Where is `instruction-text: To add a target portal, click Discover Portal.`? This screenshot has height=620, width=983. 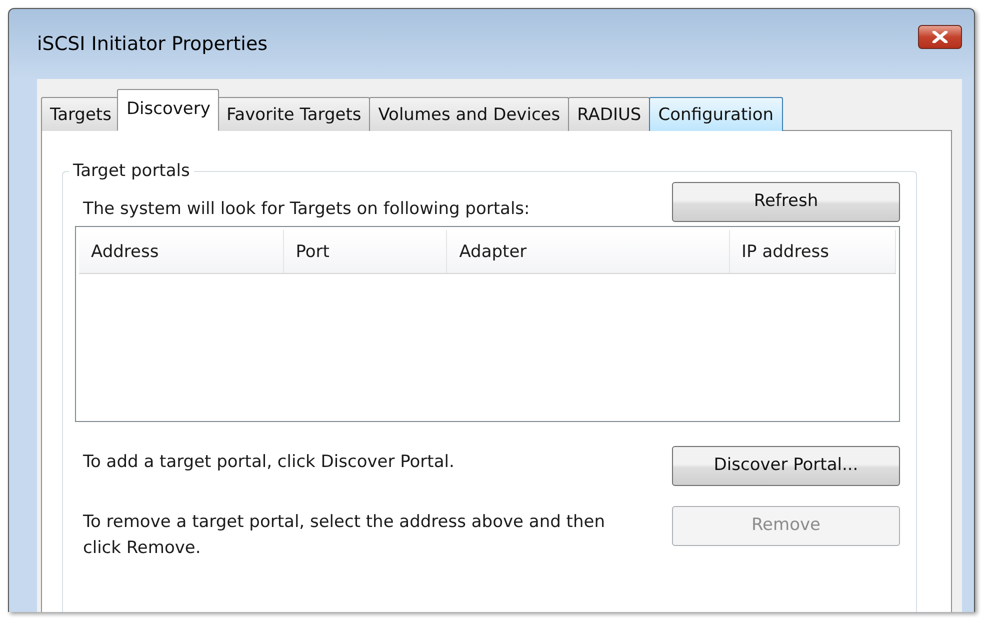 instruction-text: To add a target portal, click Discover Portal. is located at coordinates (268, 462).